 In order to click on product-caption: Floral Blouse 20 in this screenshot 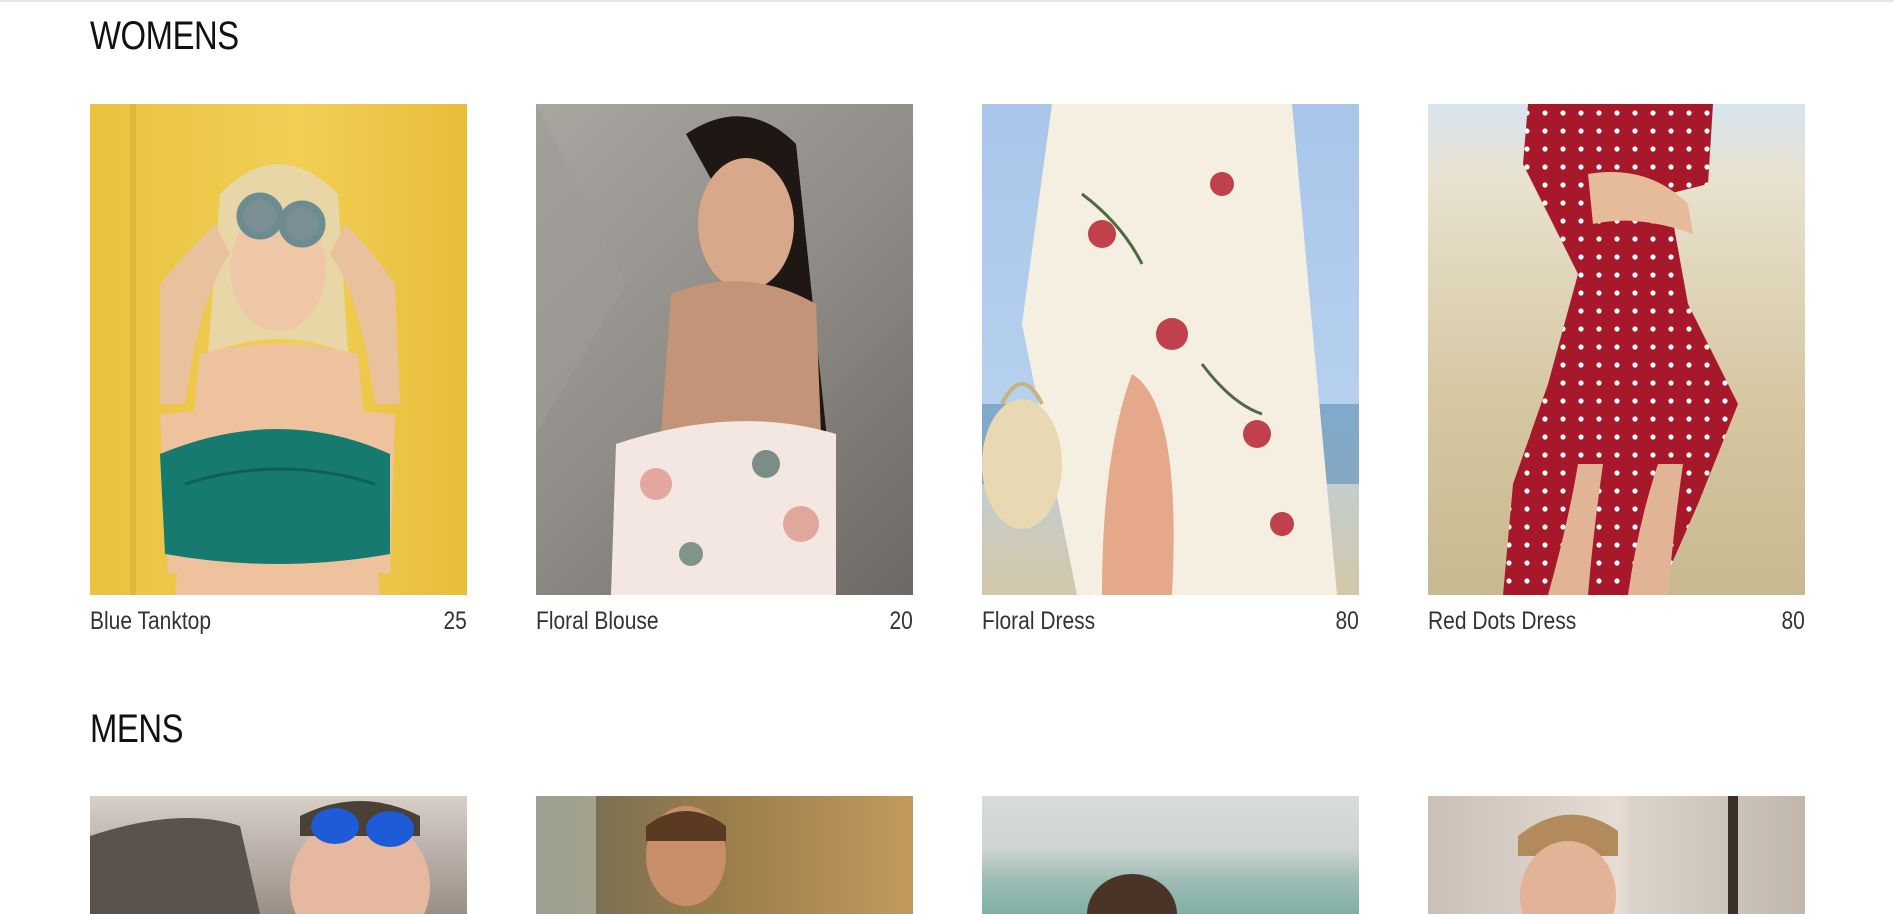, I will do `click(724, 621)`.